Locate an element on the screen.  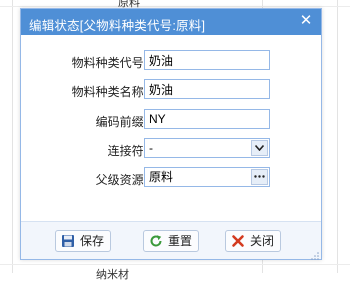
field-row-prefix: 编码前缀: is located at coordinates (171, 120).